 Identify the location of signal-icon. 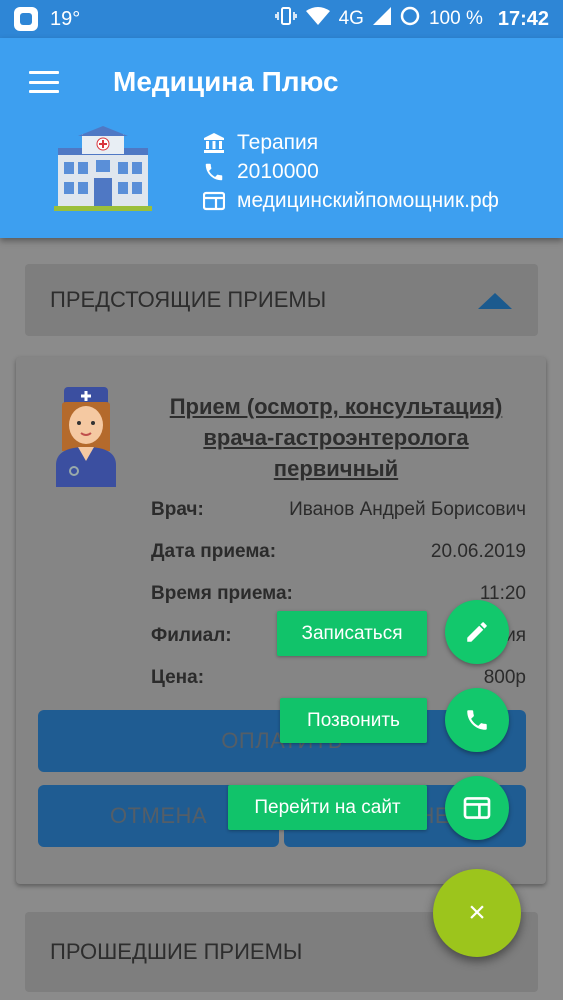
(381, 19).